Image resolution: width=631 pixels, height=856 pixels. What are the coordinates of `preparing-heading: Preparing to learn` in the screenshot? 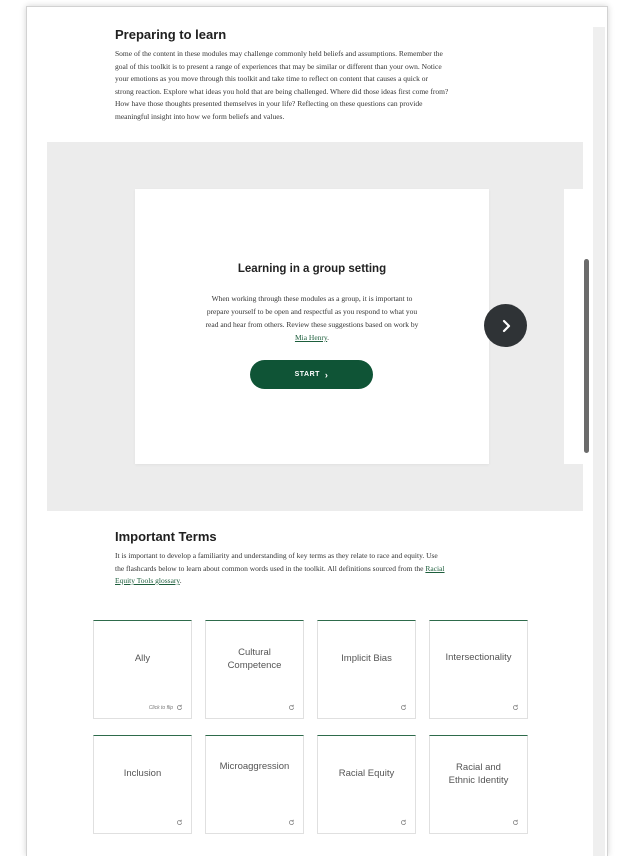 It's located at (171, 34).